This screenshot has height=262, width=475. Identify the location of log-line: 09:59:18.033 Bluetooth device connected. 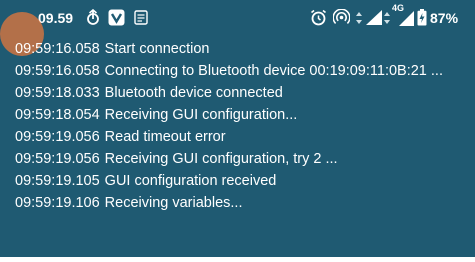
(242, 93).